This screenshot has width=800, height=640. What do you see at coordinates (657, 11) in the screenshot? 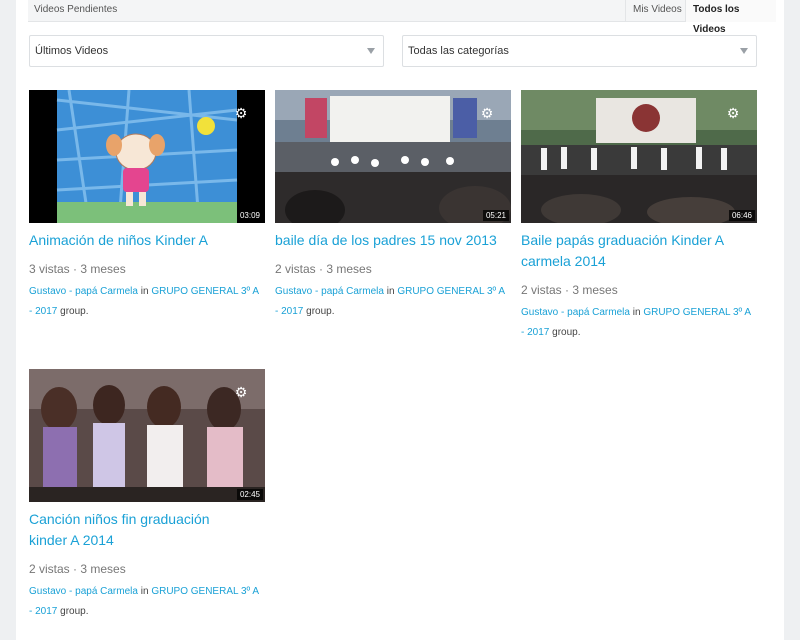
I see `tab-my-videos: Mis Videos` at bounding box center [657, 11].